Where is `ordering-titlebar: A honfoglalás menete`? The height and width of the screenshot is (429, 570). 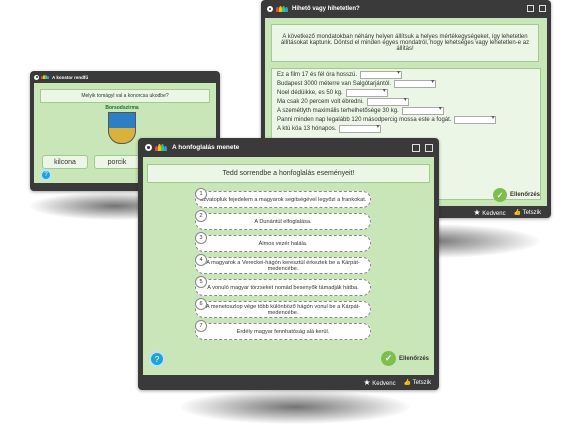
ordering-titlebar: A honfoglalás menete is located at coordinates (288, 147).